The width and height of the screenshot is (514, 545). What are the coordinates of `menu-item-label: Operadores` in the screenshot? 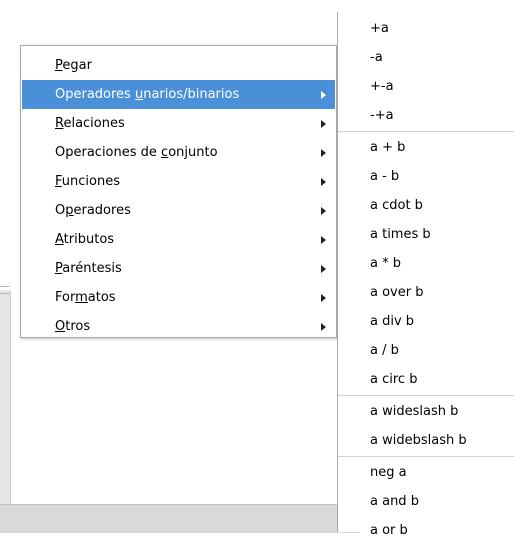 It's located at (93, 210).